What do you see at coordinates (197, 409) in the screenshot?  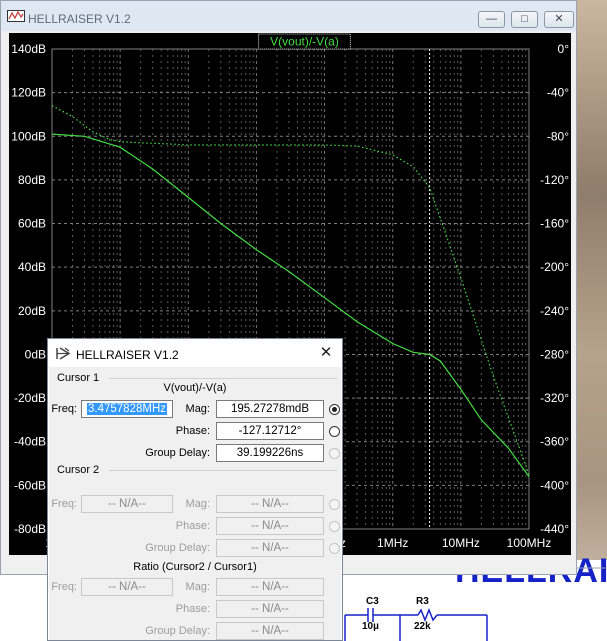 I see `cursor1-mag-label: Mag:` at bounding box center [197, 409].